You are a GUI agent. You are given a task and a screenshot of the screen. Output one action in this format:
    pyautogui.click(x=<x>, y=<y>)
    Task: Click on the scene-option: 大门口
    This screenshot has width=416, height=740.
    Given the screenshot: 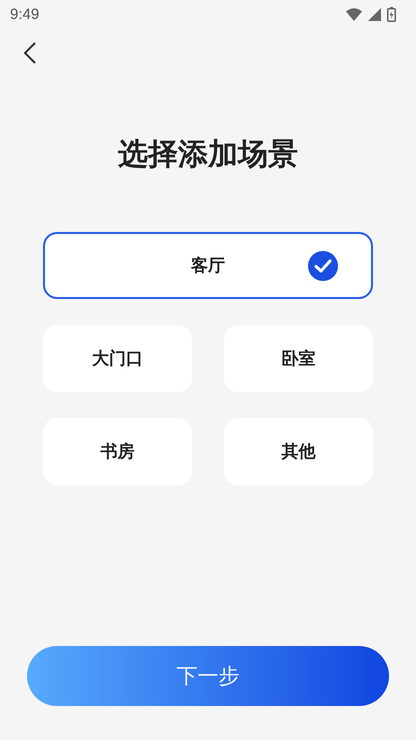 What is the action you would take?
    pyautogui.click(x=117, y=358)
    